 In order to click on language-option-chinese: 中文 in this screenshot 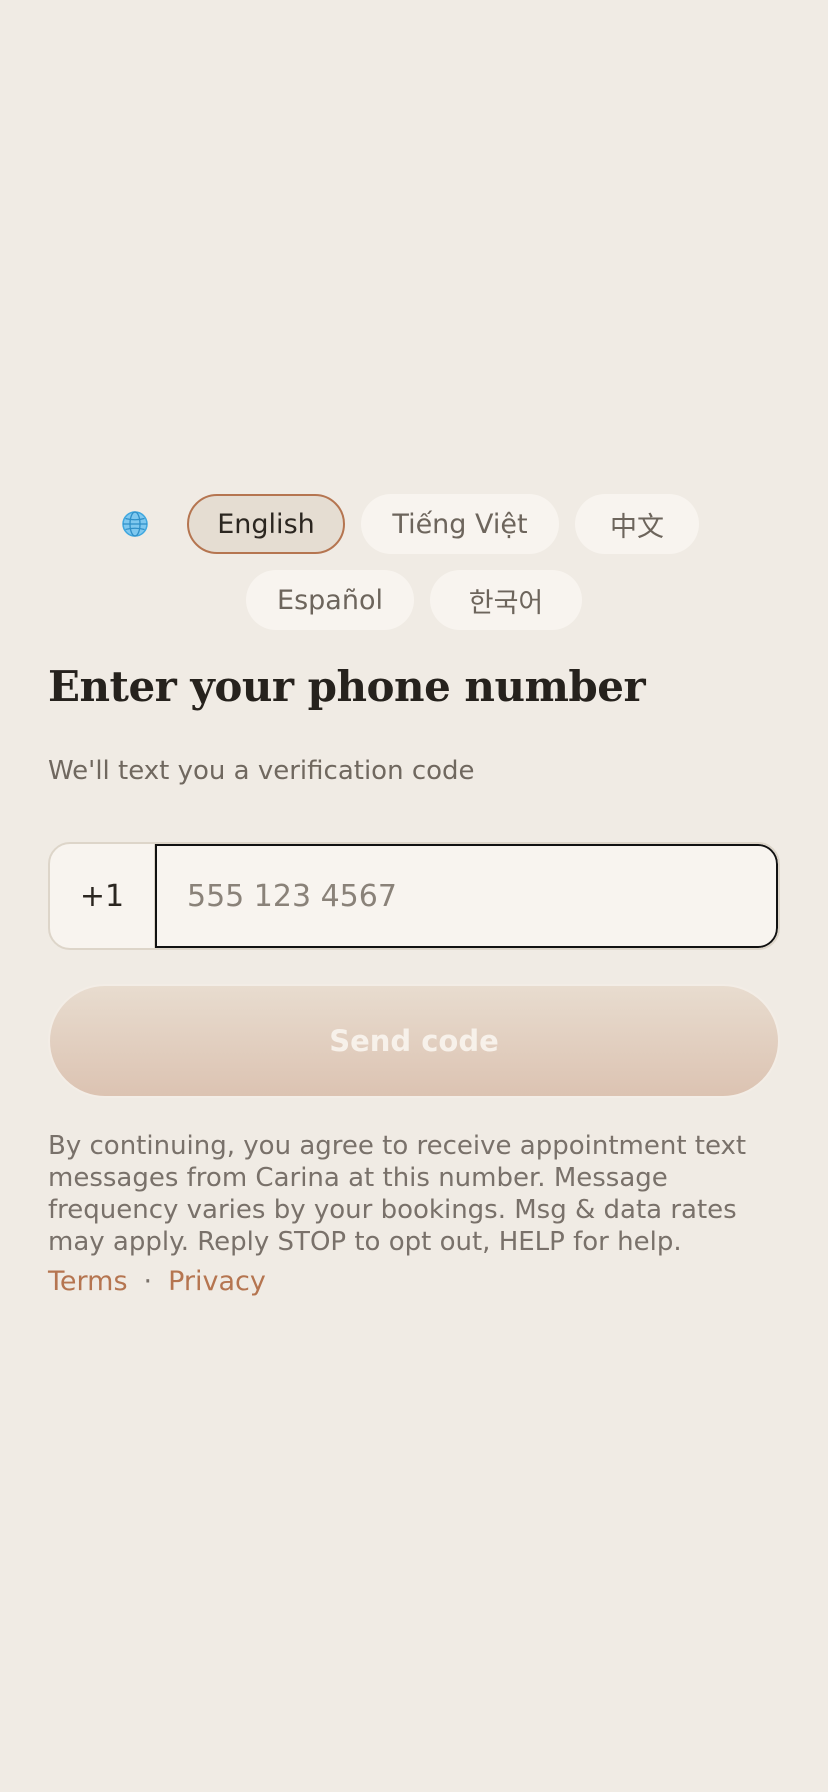, I will do `click(637, 524)`.